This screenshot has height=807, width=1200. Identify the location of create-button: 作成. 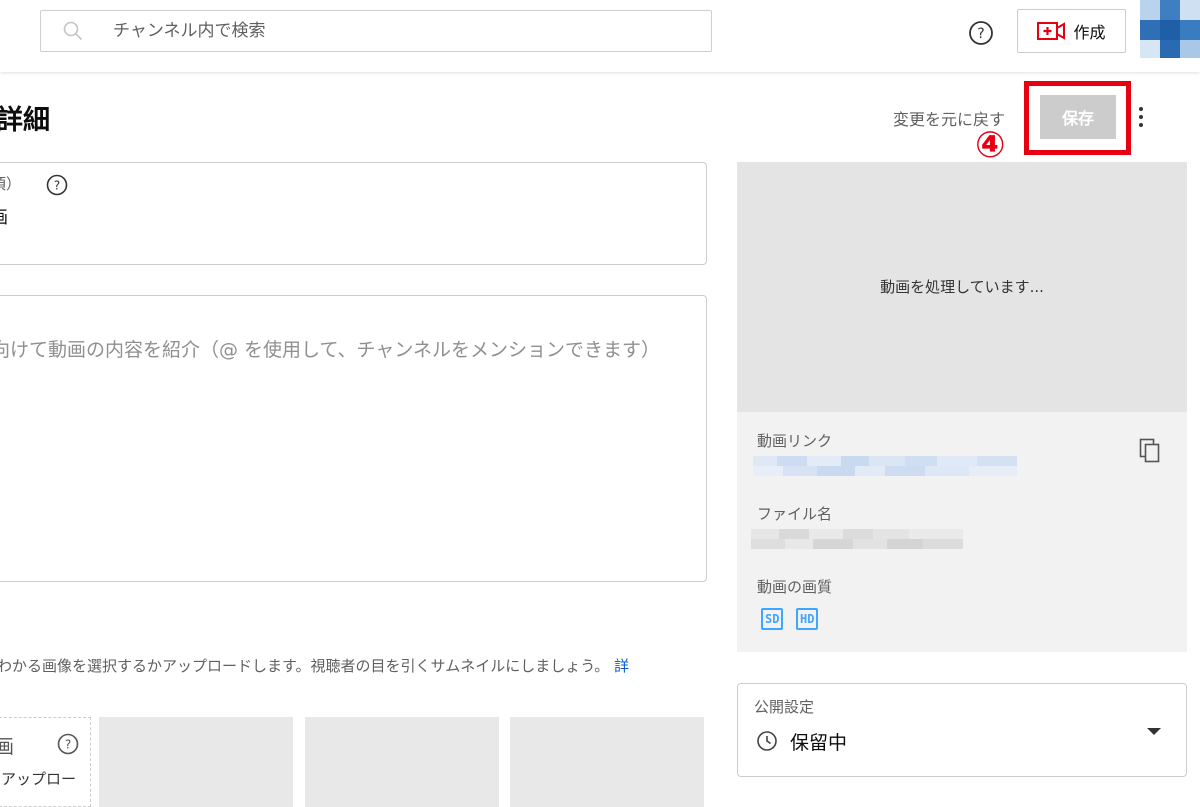
(1071, 31).